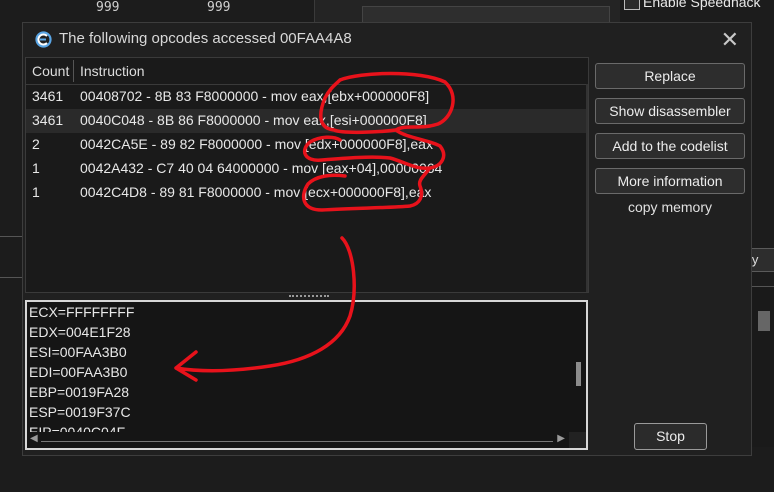 The width and height of the screenshot is (774, 492). I want to click on scrollbar-thumb, so click(578, 374).